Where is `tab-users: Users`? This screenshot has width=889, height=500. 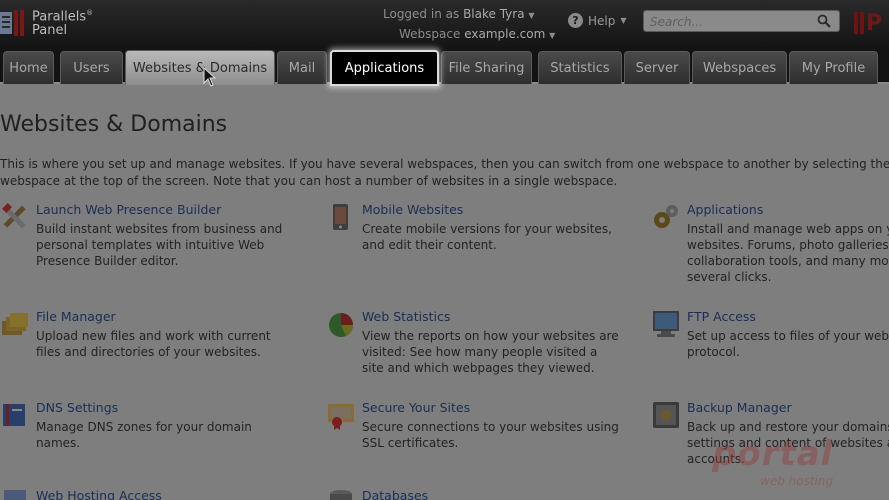
tab-users: Users is located at coordinates (91, 67).